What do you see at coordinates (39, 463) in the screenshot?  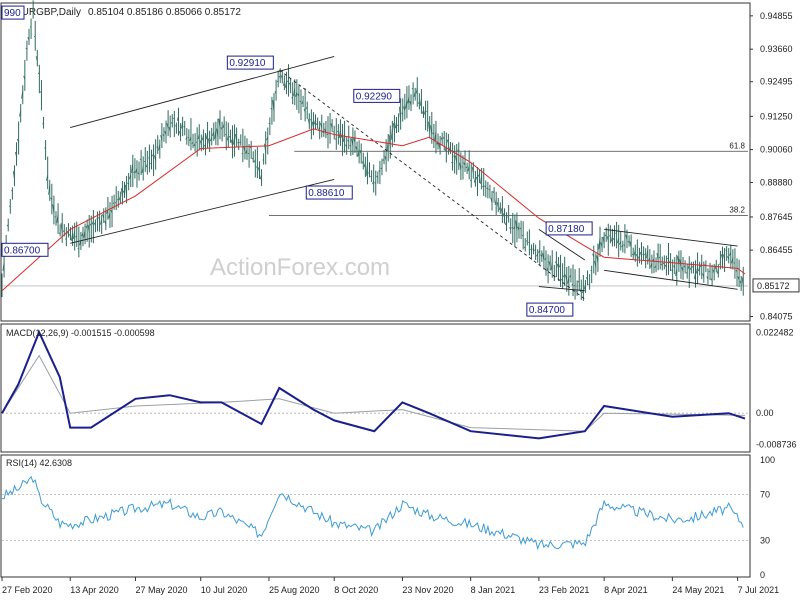 I see `rsi-title: RSI(14) 42.6308` at bounding box center [39, 463].